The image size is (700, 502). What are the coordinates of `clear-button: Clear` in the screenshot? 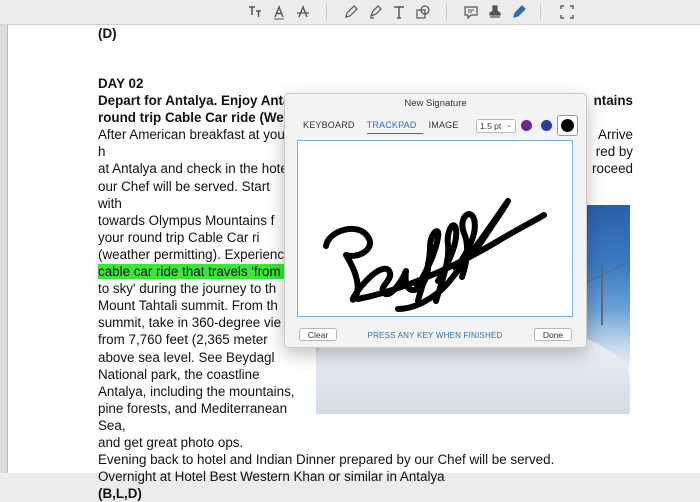 It's located at (318, 334).